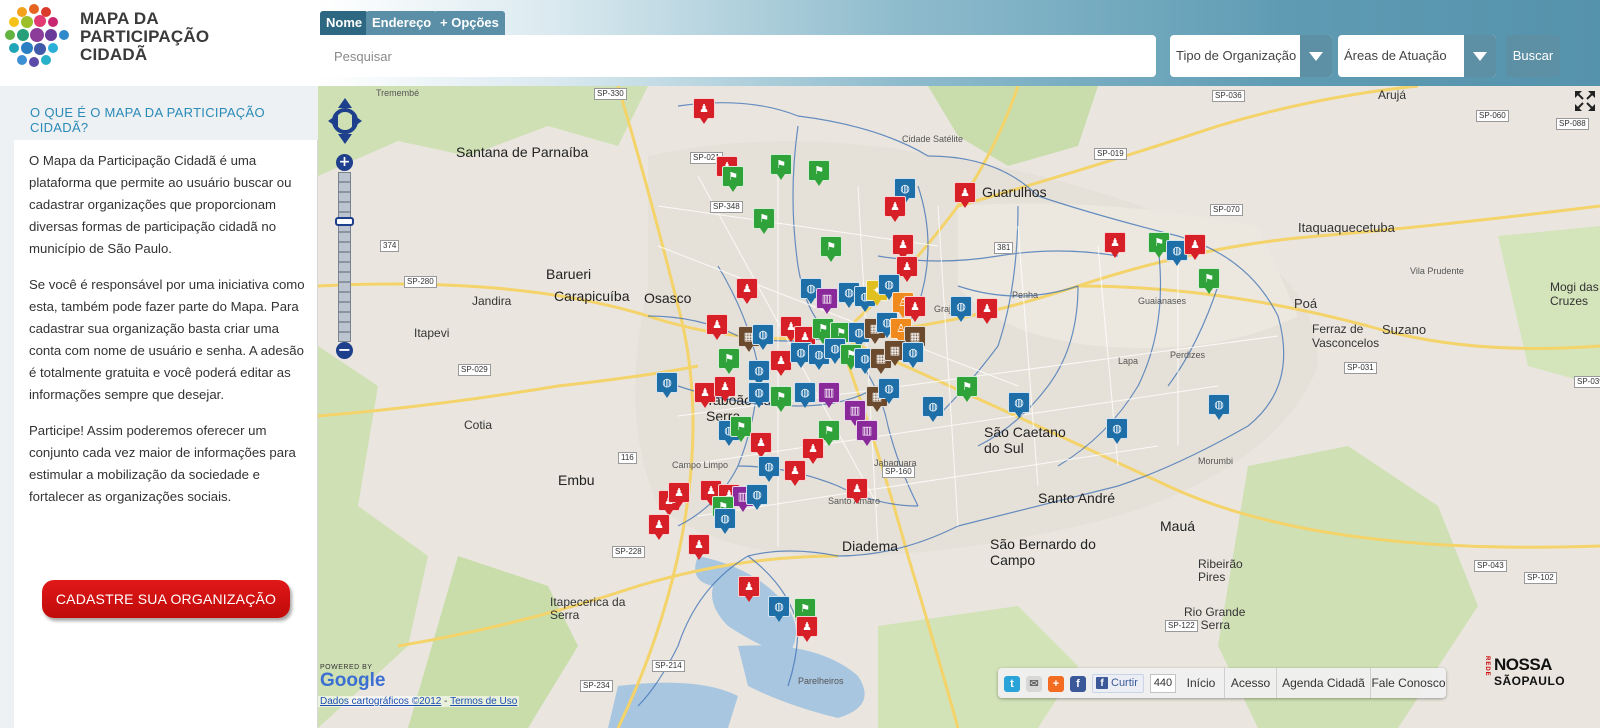 The height and width of the screenshot is (728, 1600). What do you see at coordinates (402, 23) in the screenshot?
I see `tab-endereco: Endereço` at bounding box center [402, 23].